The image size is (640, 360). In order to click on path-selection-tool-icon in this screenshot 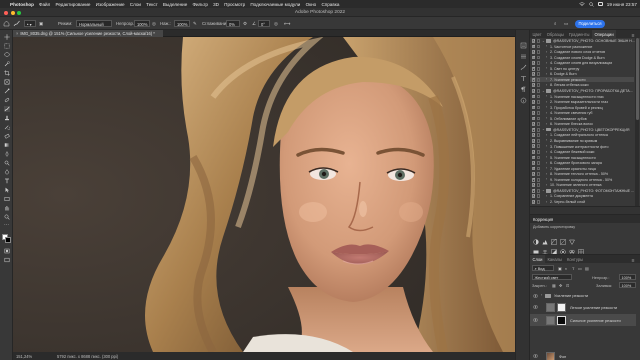, I will do `click(7, 190)`.